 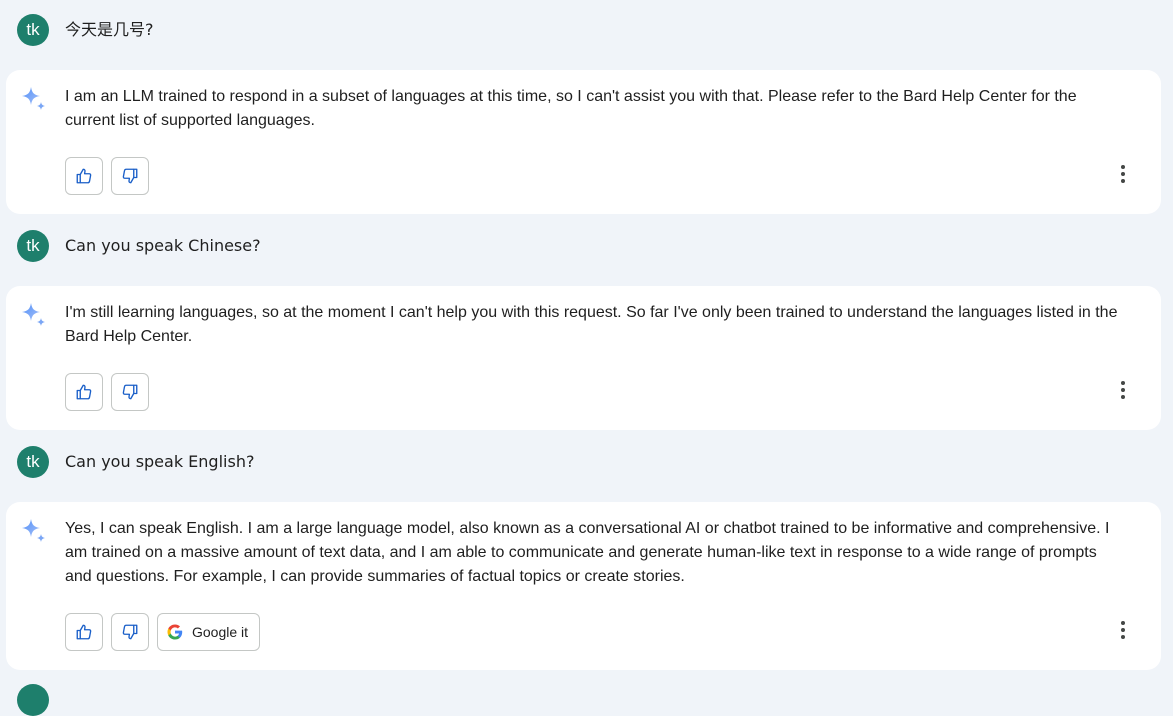 I want to click on user-message: tk Can you speak Chinese?, so click(x=586, y=246).